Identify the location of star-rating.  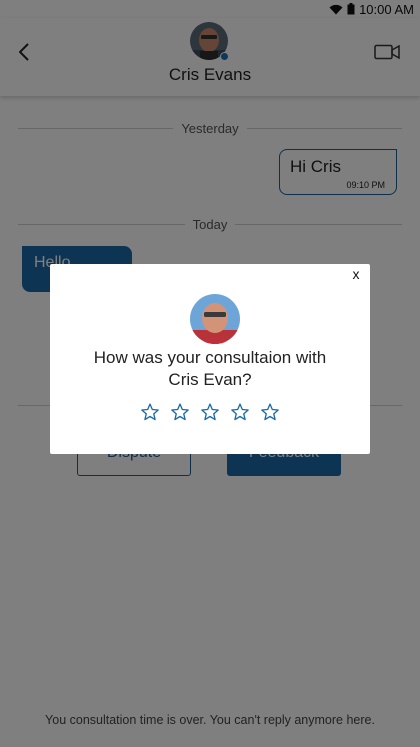
(210, 412).